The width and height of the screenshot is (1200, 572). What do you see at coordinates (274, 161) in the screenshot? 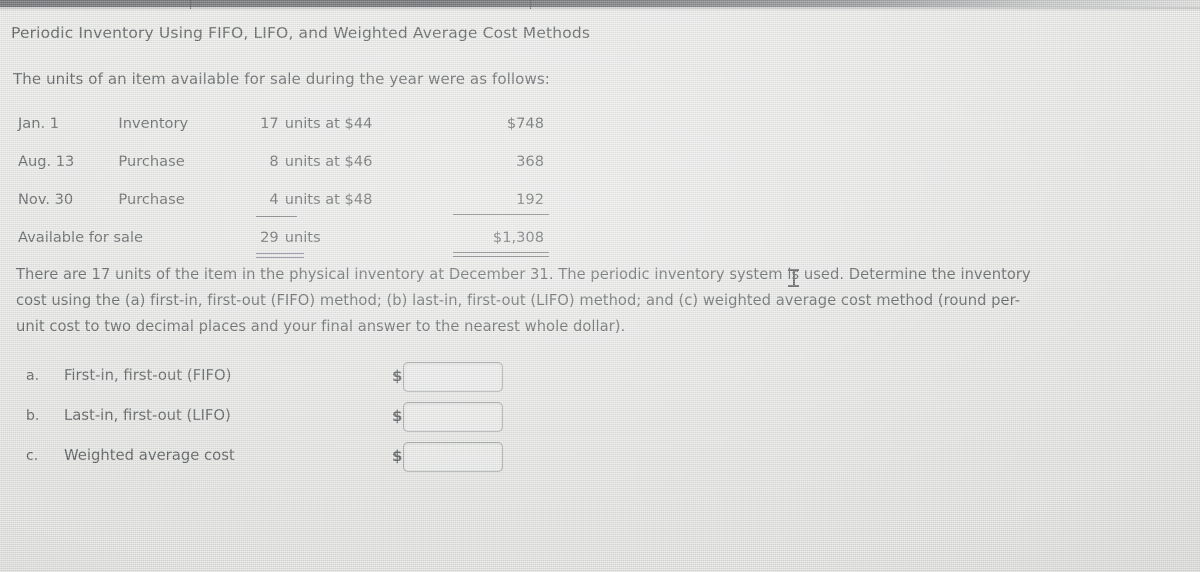
I see `row-quantity: 8` at bounding box center [274, 161].